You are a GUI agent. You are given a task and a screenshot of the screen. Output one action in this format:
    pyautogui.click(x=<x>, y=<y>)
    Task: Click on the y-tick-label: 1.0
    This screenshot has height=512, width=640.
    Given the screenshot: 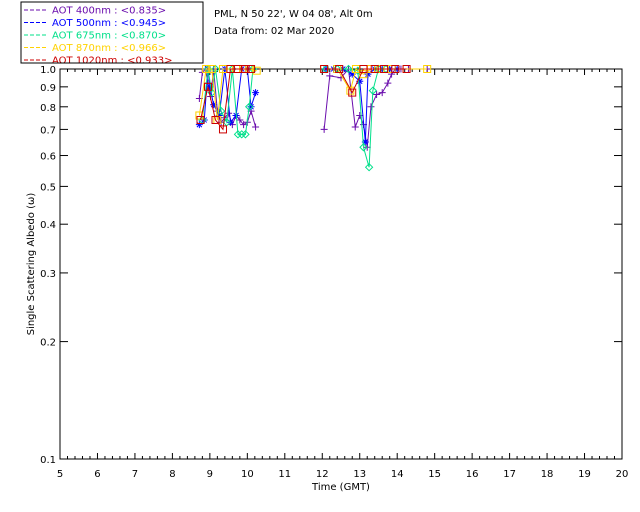 What is the action you would take?
    pyautogui.click(x=48, y=70)
    